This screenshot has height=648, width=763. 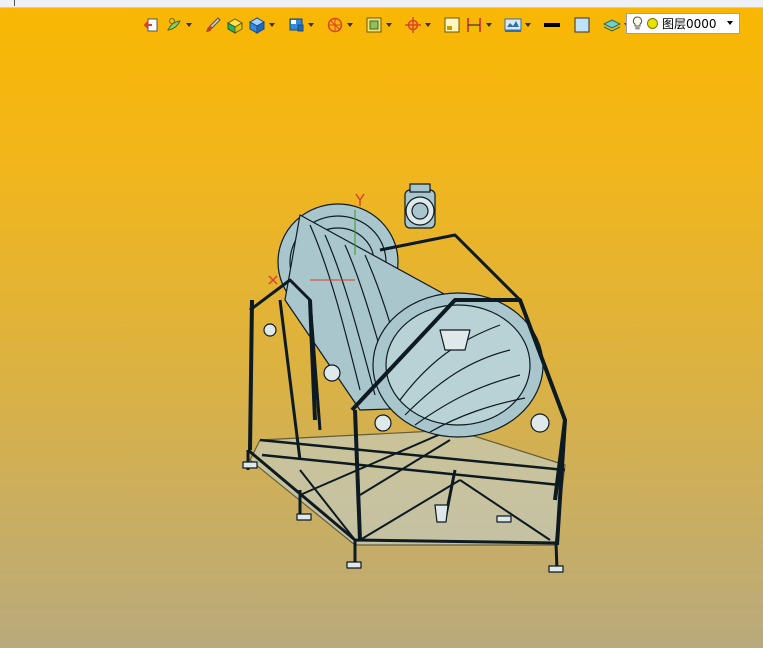 What do you see at coordinates (474, 25) in the screenshot?
I see `dimension-icon` at bounding box center [474, 25].